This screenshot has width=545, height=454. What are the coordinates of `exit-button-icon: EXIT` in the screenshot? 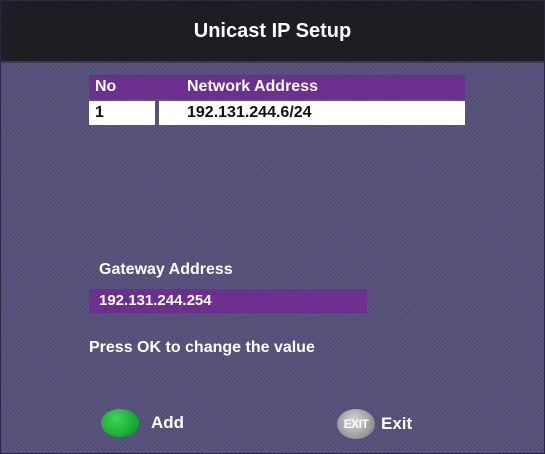 It's located at (356, 424).